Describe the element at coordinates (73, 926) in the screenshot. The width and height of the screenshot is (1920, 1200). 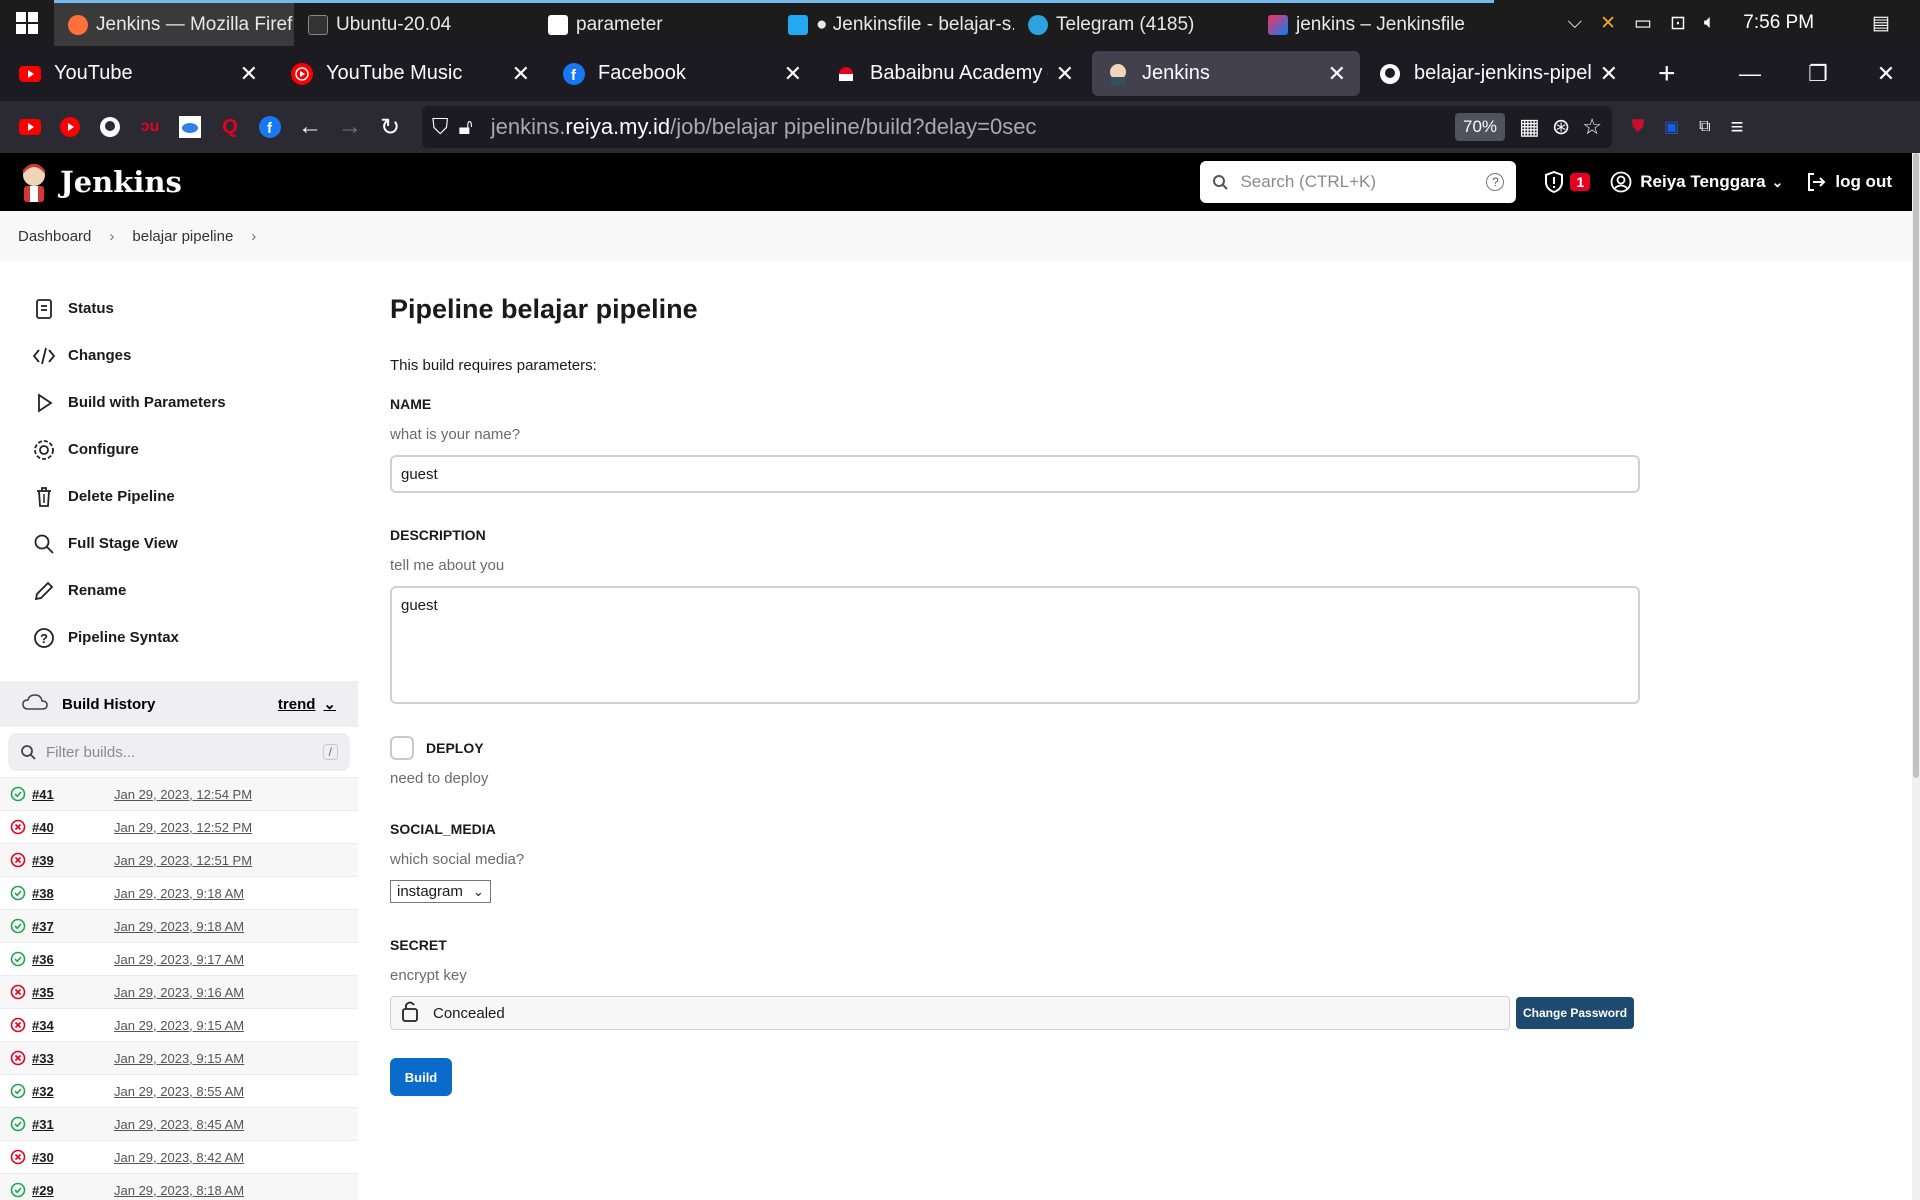
I see `build-number-link: #37` at that location.